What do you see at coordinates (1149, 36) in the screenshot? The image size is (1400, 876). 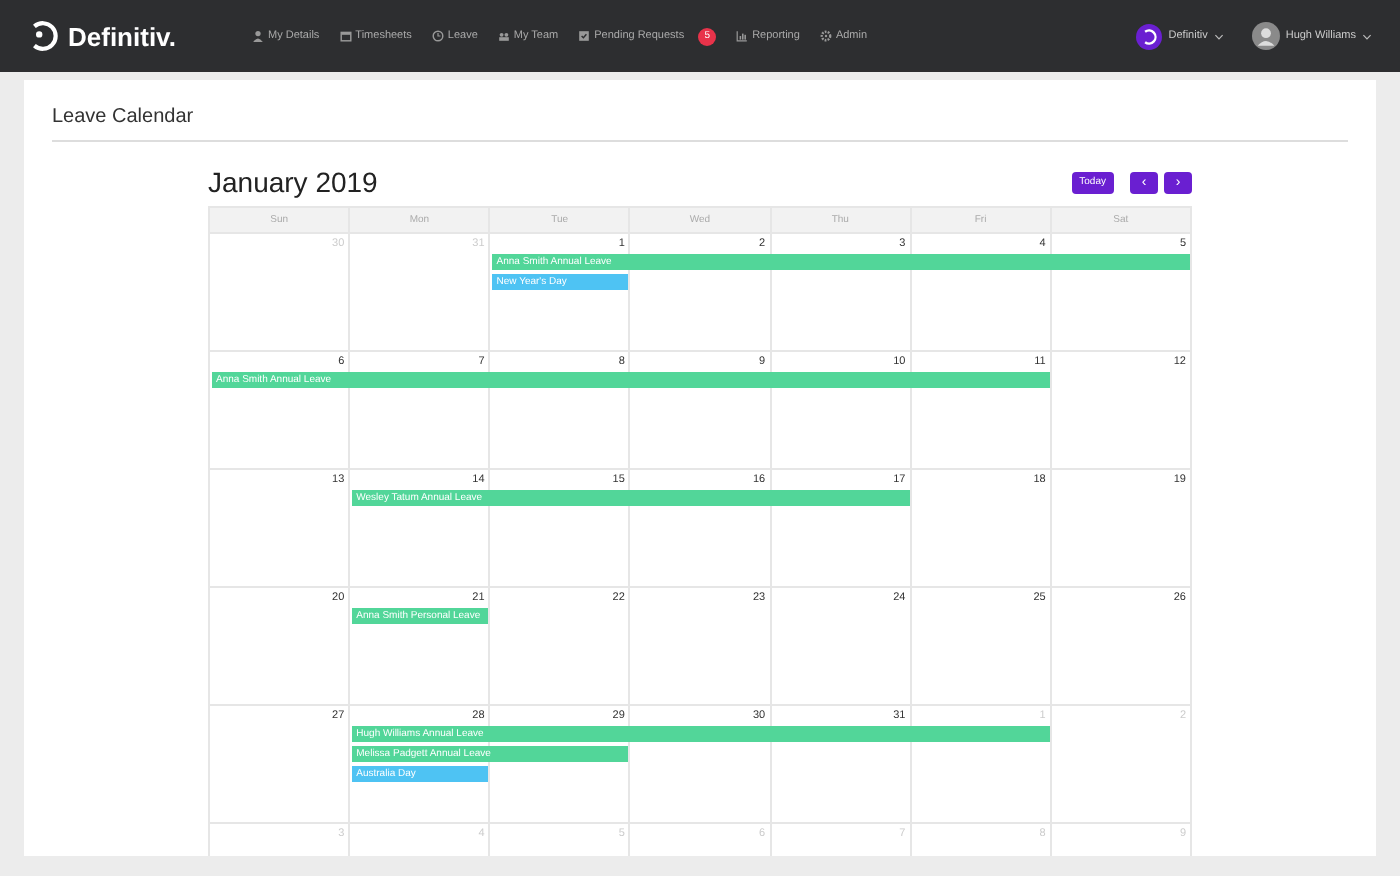 I see `company-logo-icon` at bounding box center [1149, 36].